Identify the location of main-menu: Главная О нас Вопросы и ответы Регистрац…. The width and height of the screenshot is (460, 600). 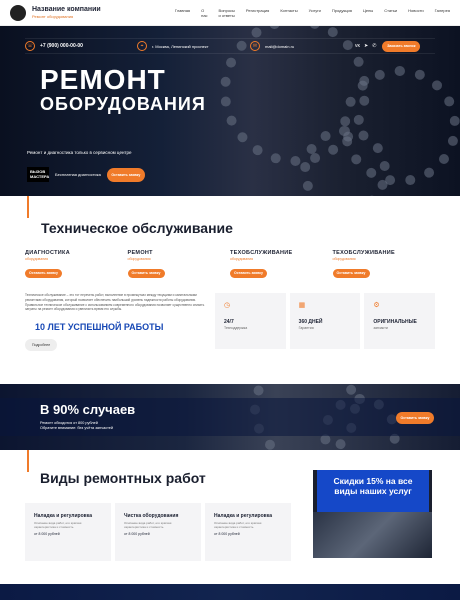
(312, 13).